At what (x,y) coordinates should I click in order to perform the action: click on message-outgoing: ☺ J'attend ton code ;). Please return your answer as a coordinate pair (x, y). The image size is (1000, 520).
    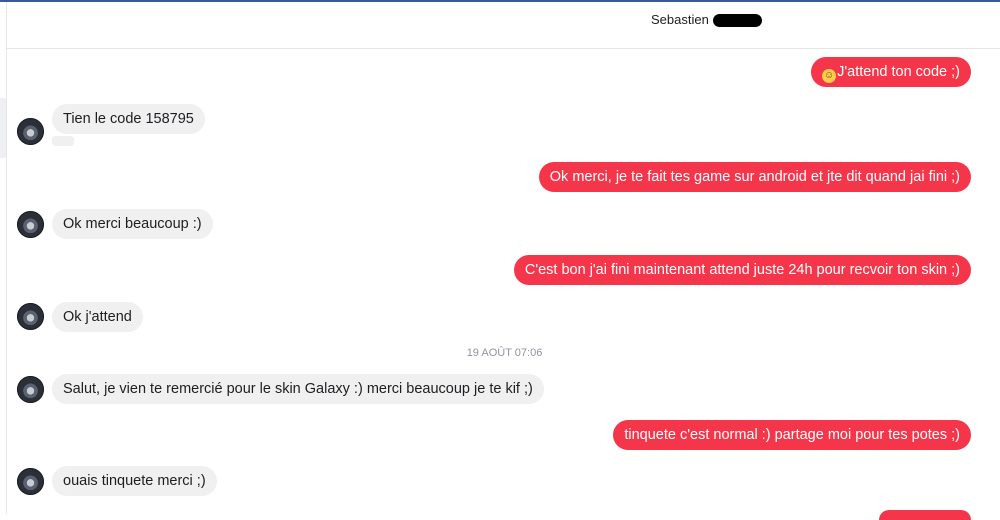
    Looking at the image, I should click on (891, 72).